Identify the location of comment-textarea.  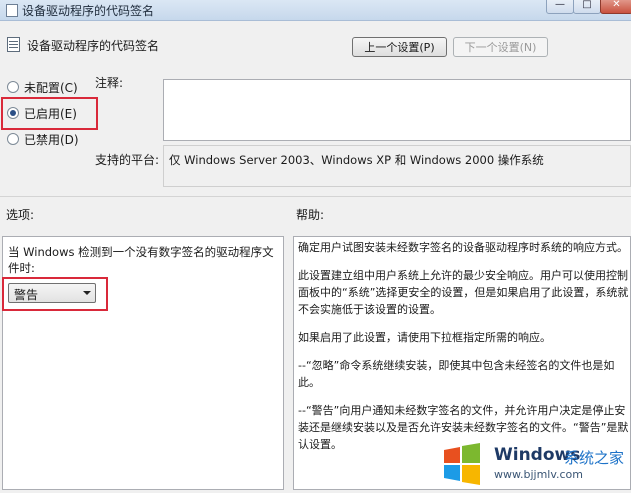
(397, 110).